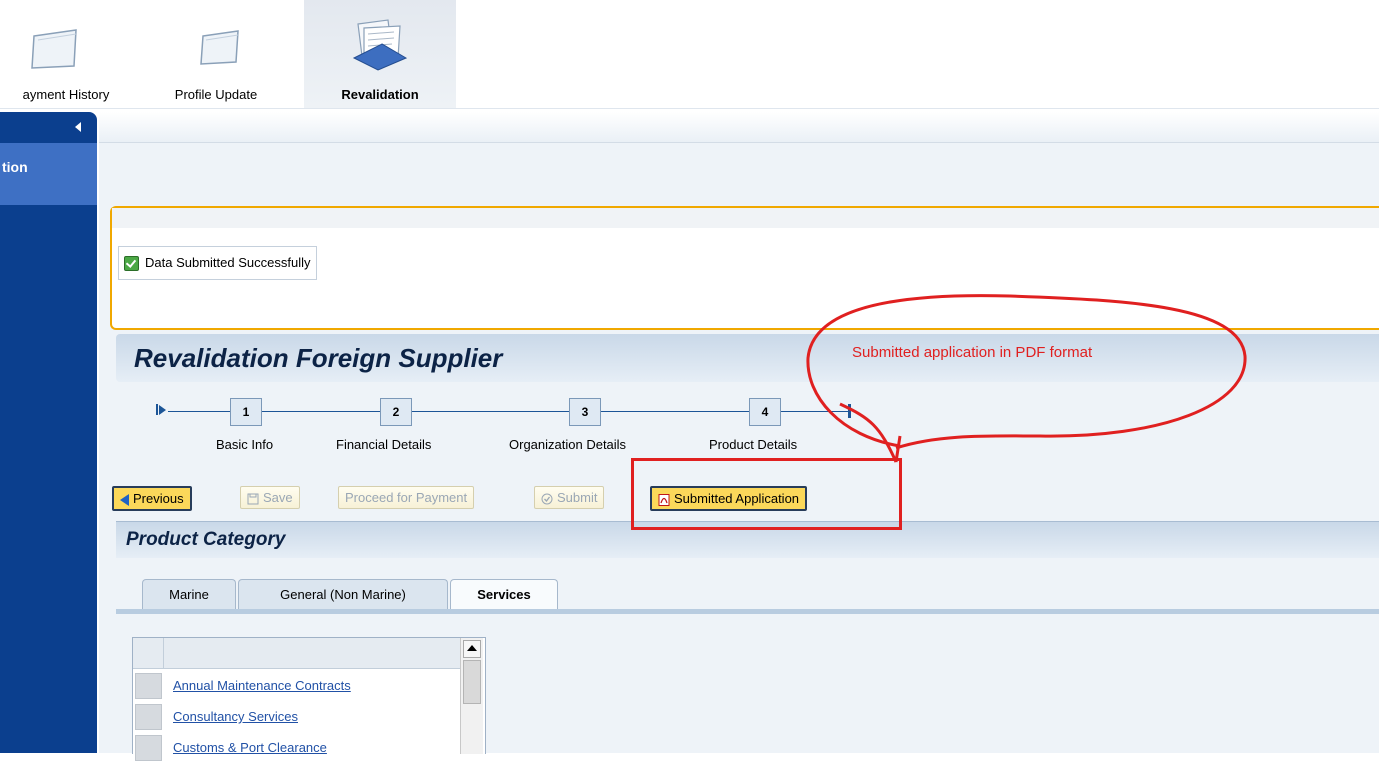  What do you see at coordinates (148, 653) in the screenshot?
I see `select-all-cell` at bounding box center [148, 653].